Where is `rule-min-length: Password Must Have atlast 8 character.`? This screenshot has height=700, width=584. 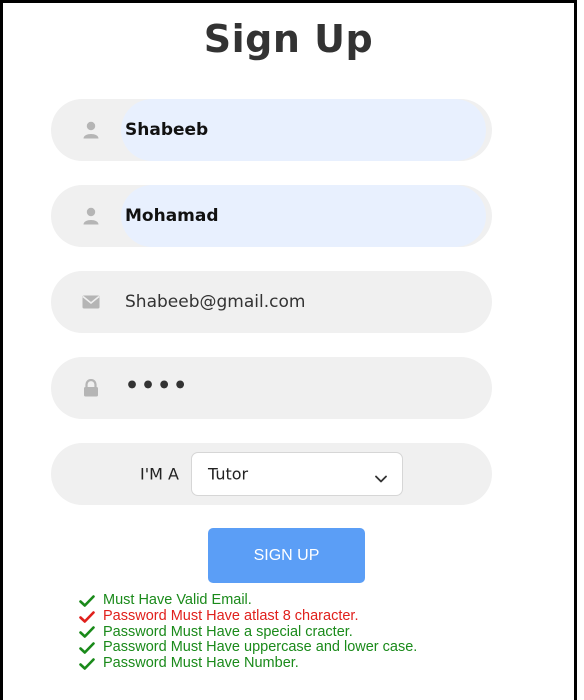
rule-min-length: Password Must Have atlast 8 character. is located at coordinates (248, 616).